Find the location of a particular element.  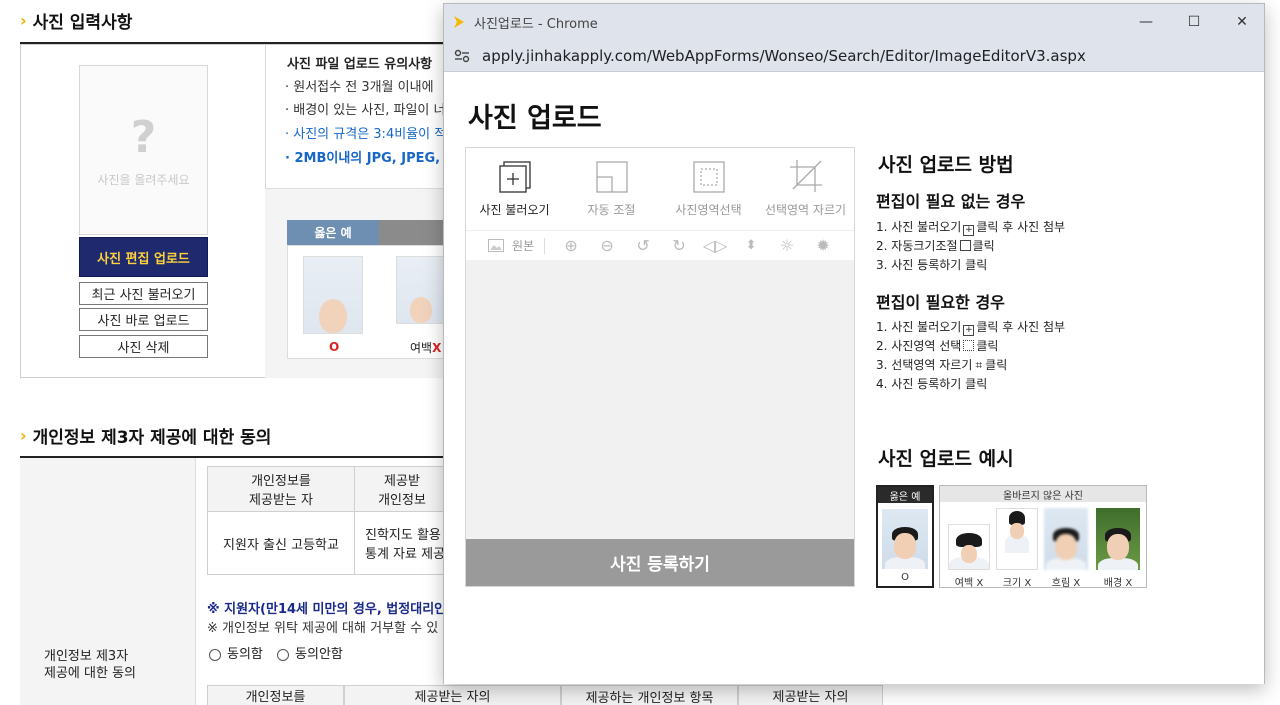

consent-note: ※ 지원자(만14세 미만의 경우, 법정대리인 is located at coordinates (327, 609).